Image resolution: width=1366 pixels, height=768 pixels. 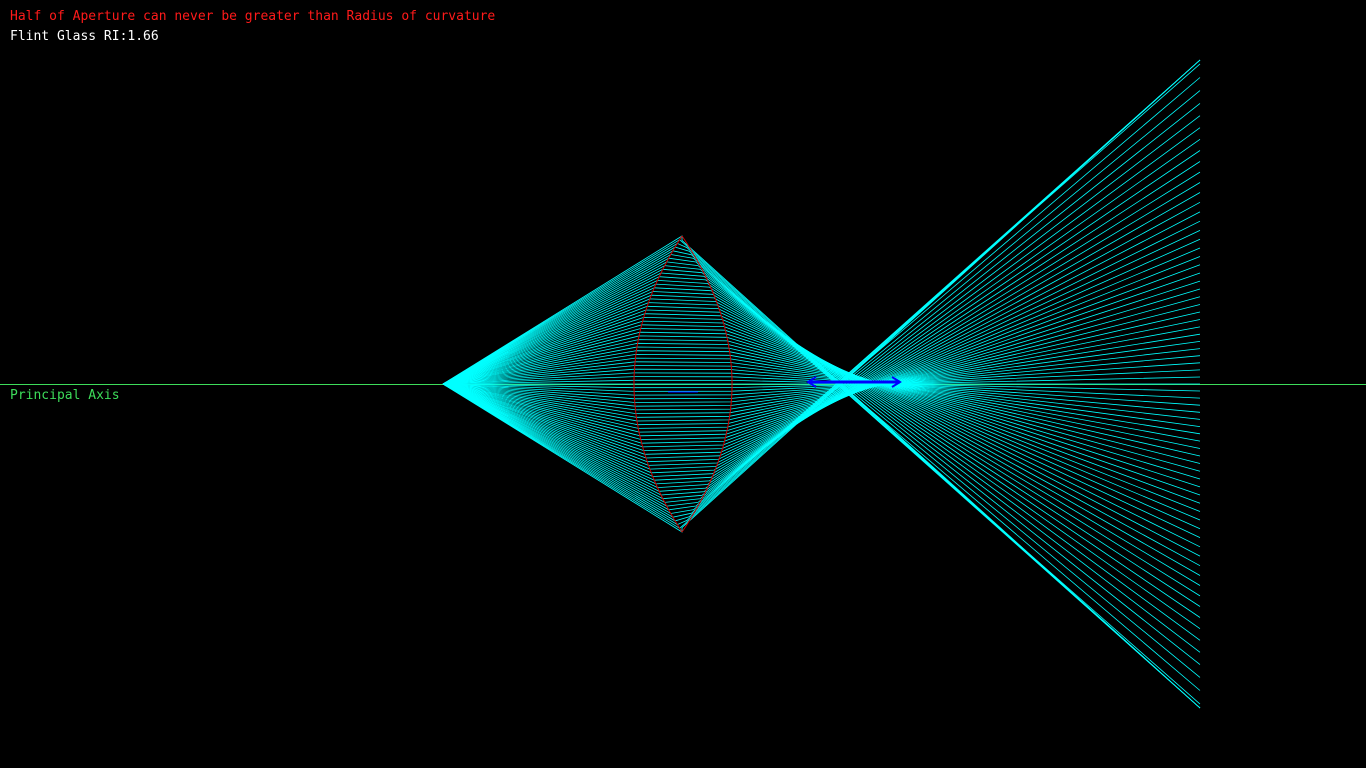 What do you see at coordinates (65, 395) in the screenshot?
I see `principal-axis-label: Principal Axis` at bounding box center [65, 395].